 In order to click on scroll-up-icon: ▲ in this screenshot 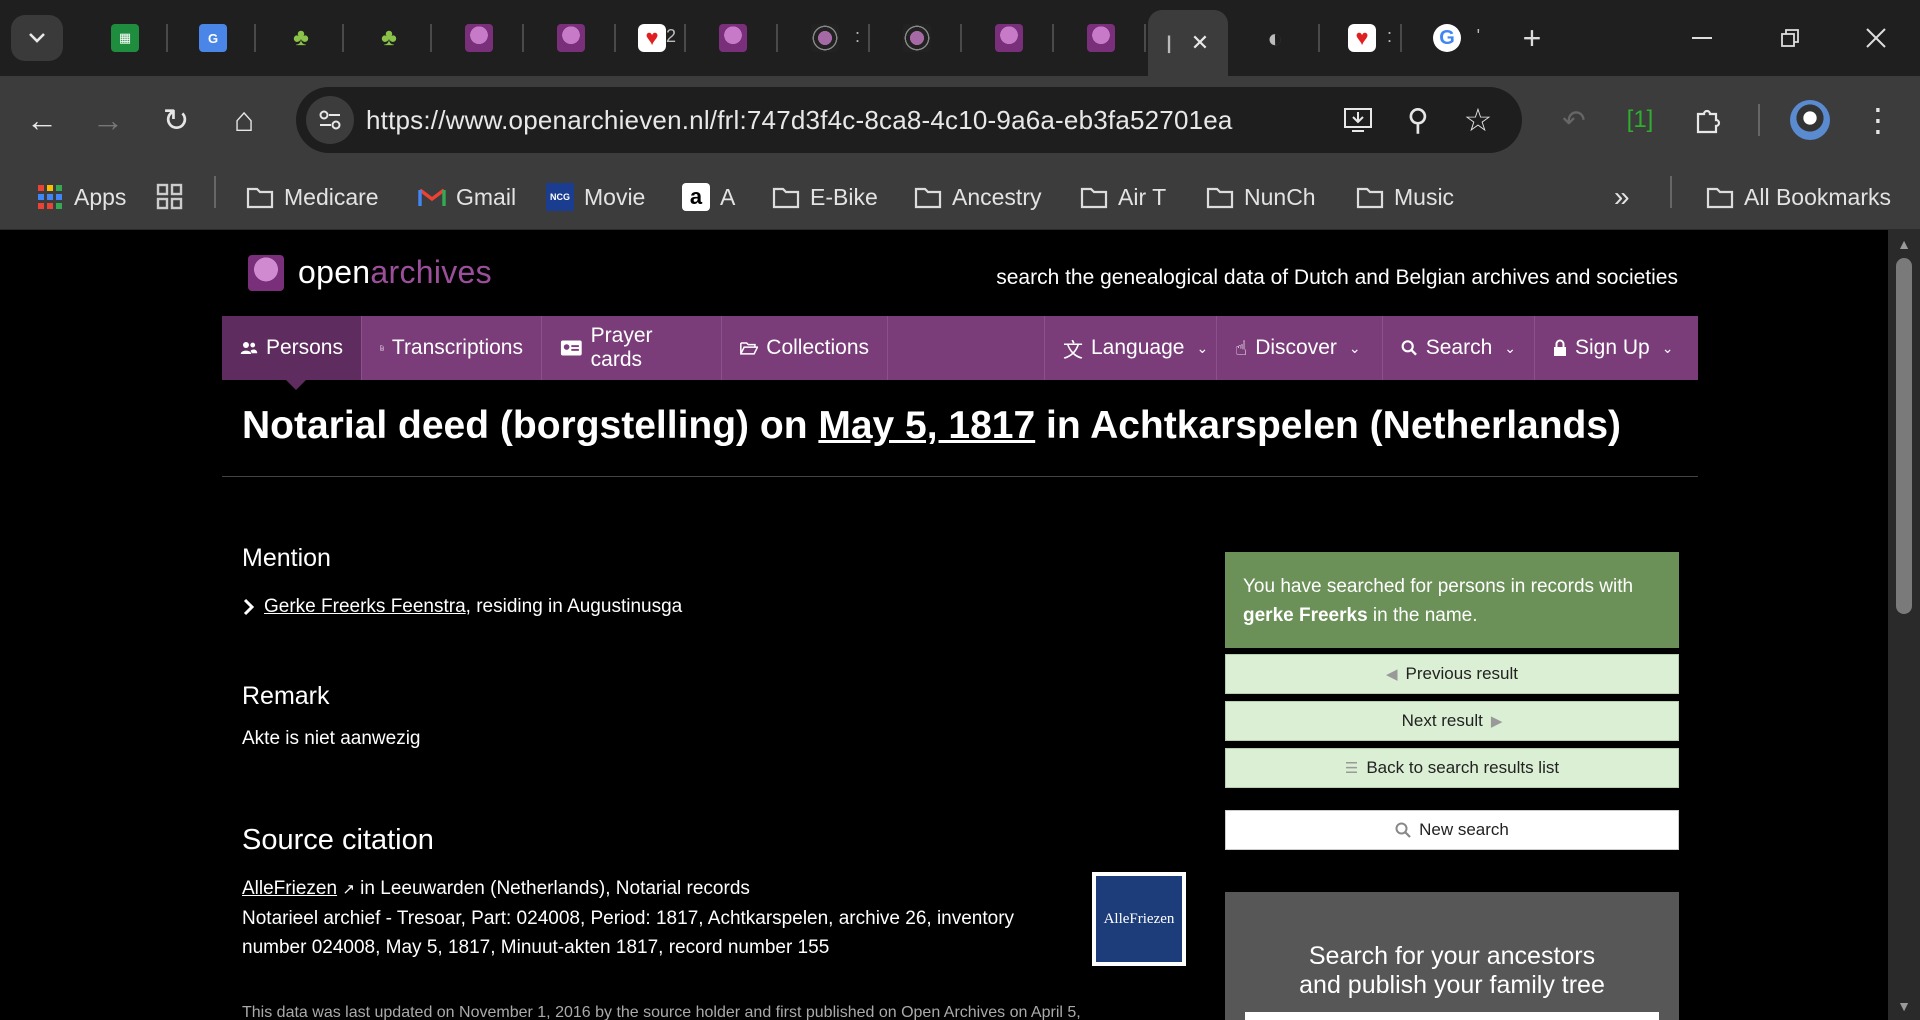, I will do `click(1904, 244)`.